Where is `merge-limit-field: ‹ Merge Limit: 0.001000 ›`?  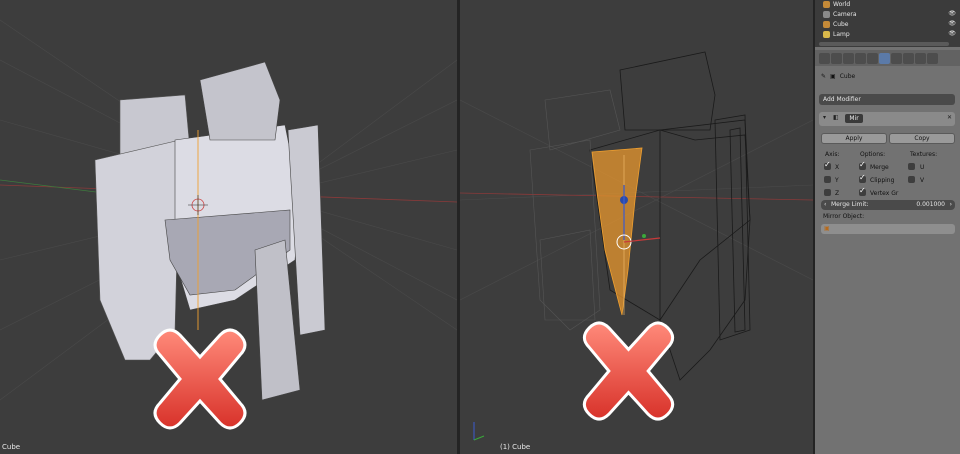
merge-limit-field: ‹ Merge Limit: 0.001000 › is located at coordinates (888, 205).